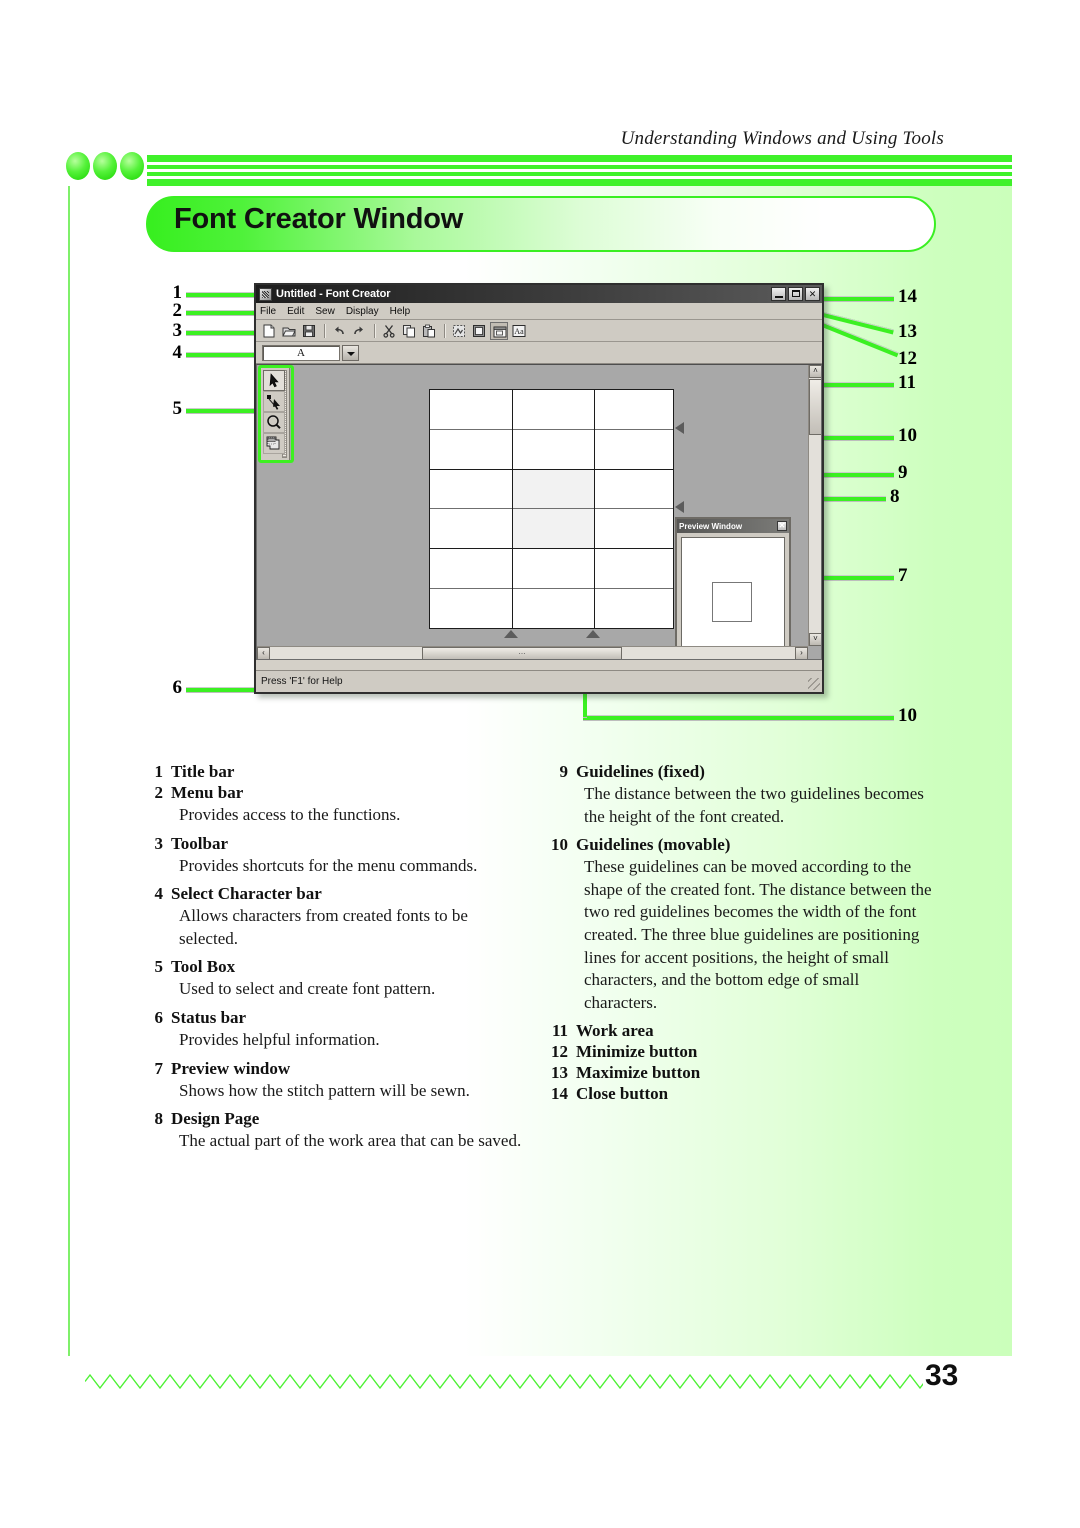  I want to click on open-folder-button, so click(289, 331).